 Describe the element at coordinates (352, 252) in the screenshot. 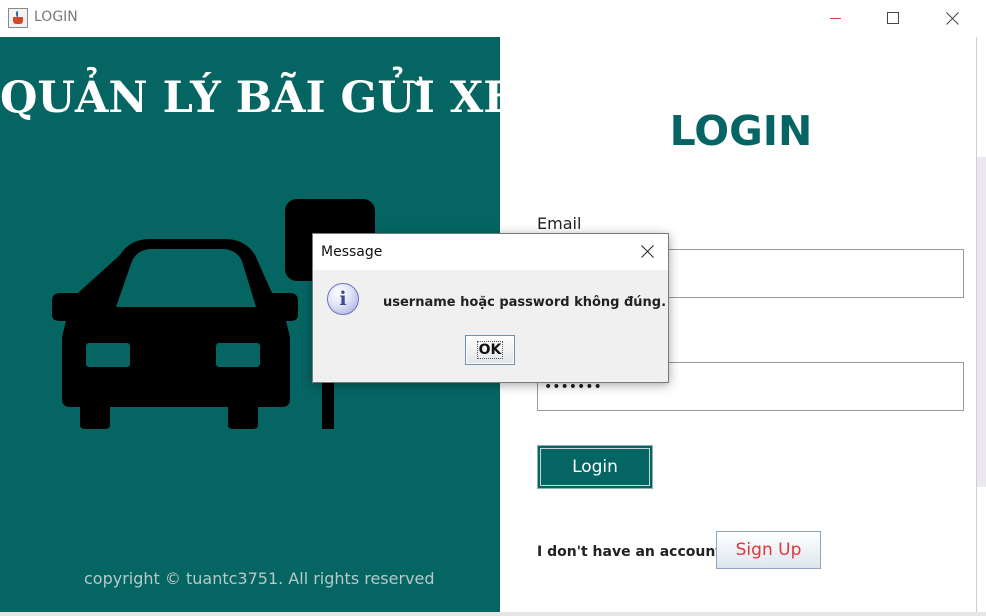

I see `dialog-title: Message` at that location.